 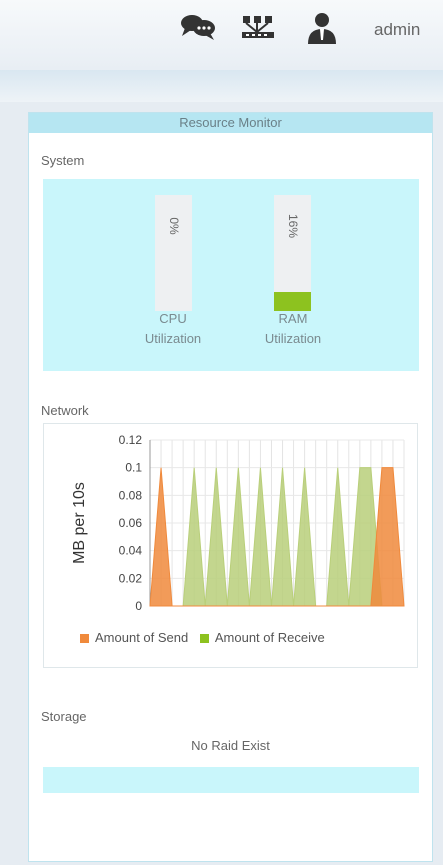 I want to click on cpu-label-line2: Utilization, so click(x=173, y=338).